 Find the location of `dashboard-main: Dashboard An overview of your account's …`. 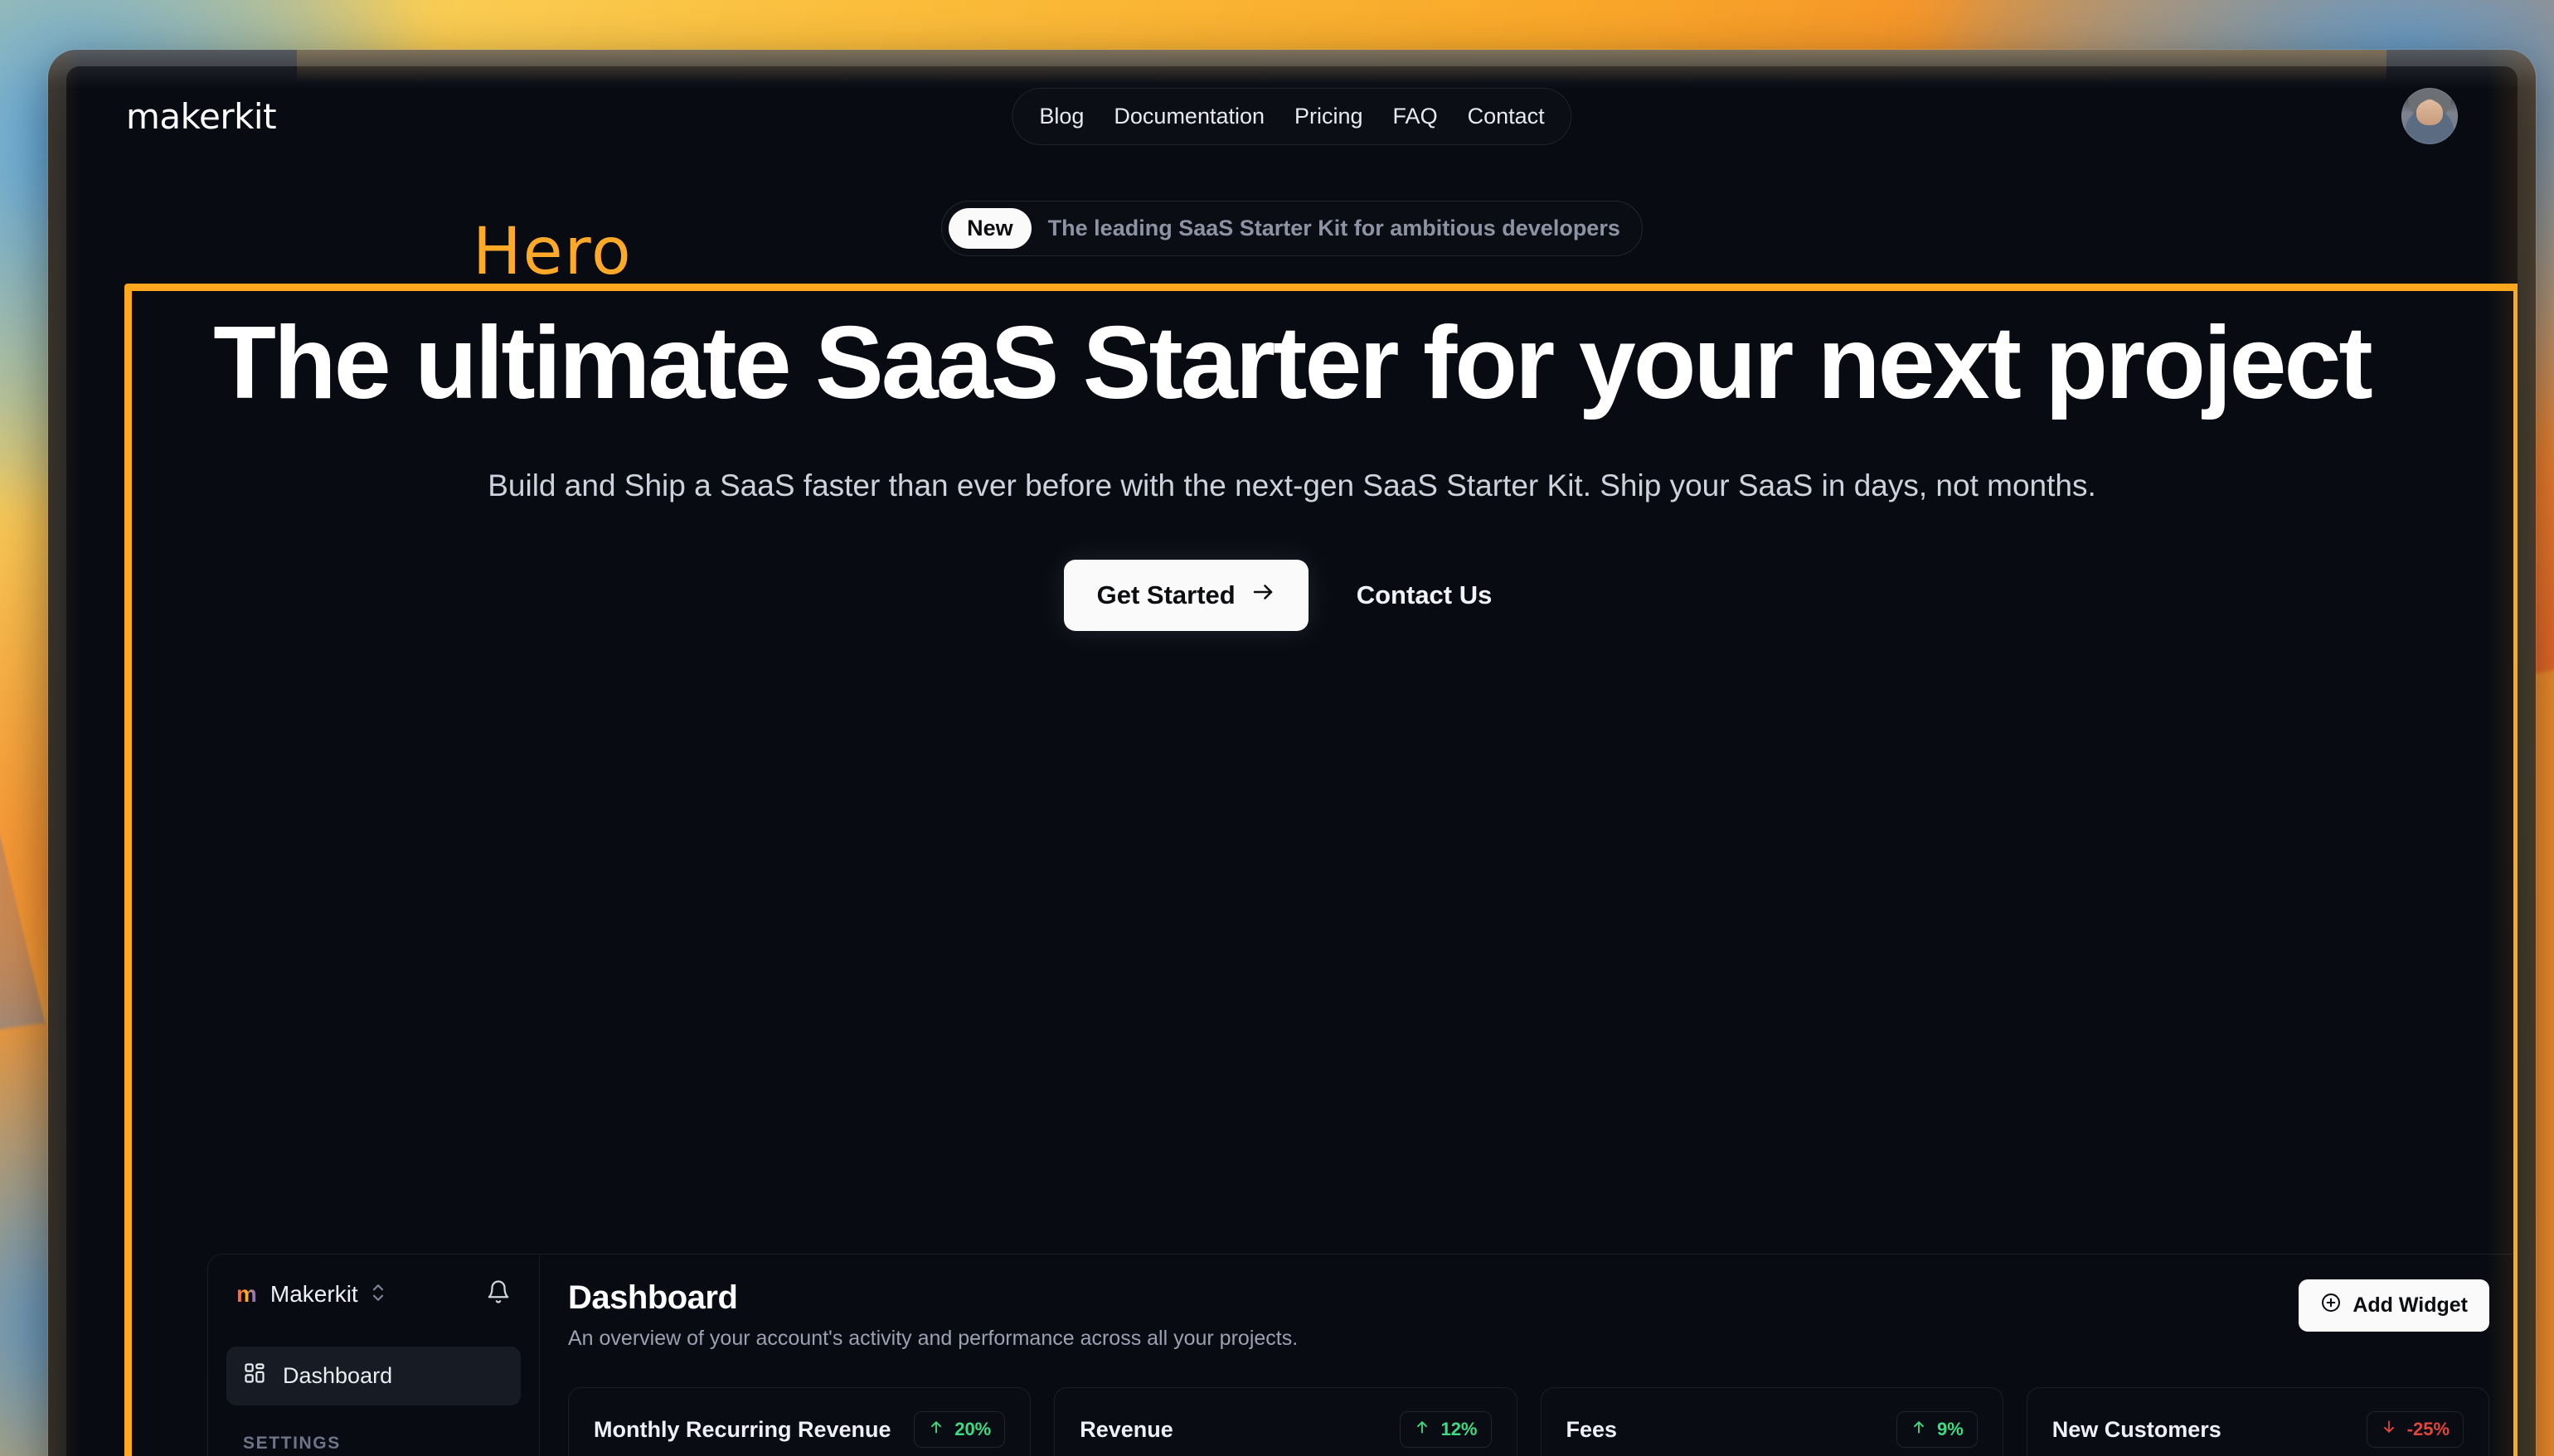

dashboard-main: Dashboard An overview of your account's … is located at coordinates (1529, 1355).